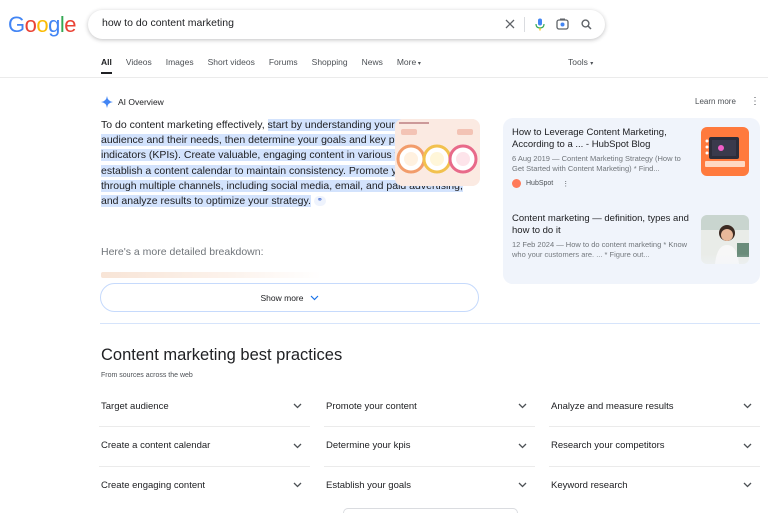 The height and width of the screenshot is (513, 768). I want to click on tab-all: All, so click(106, 65).